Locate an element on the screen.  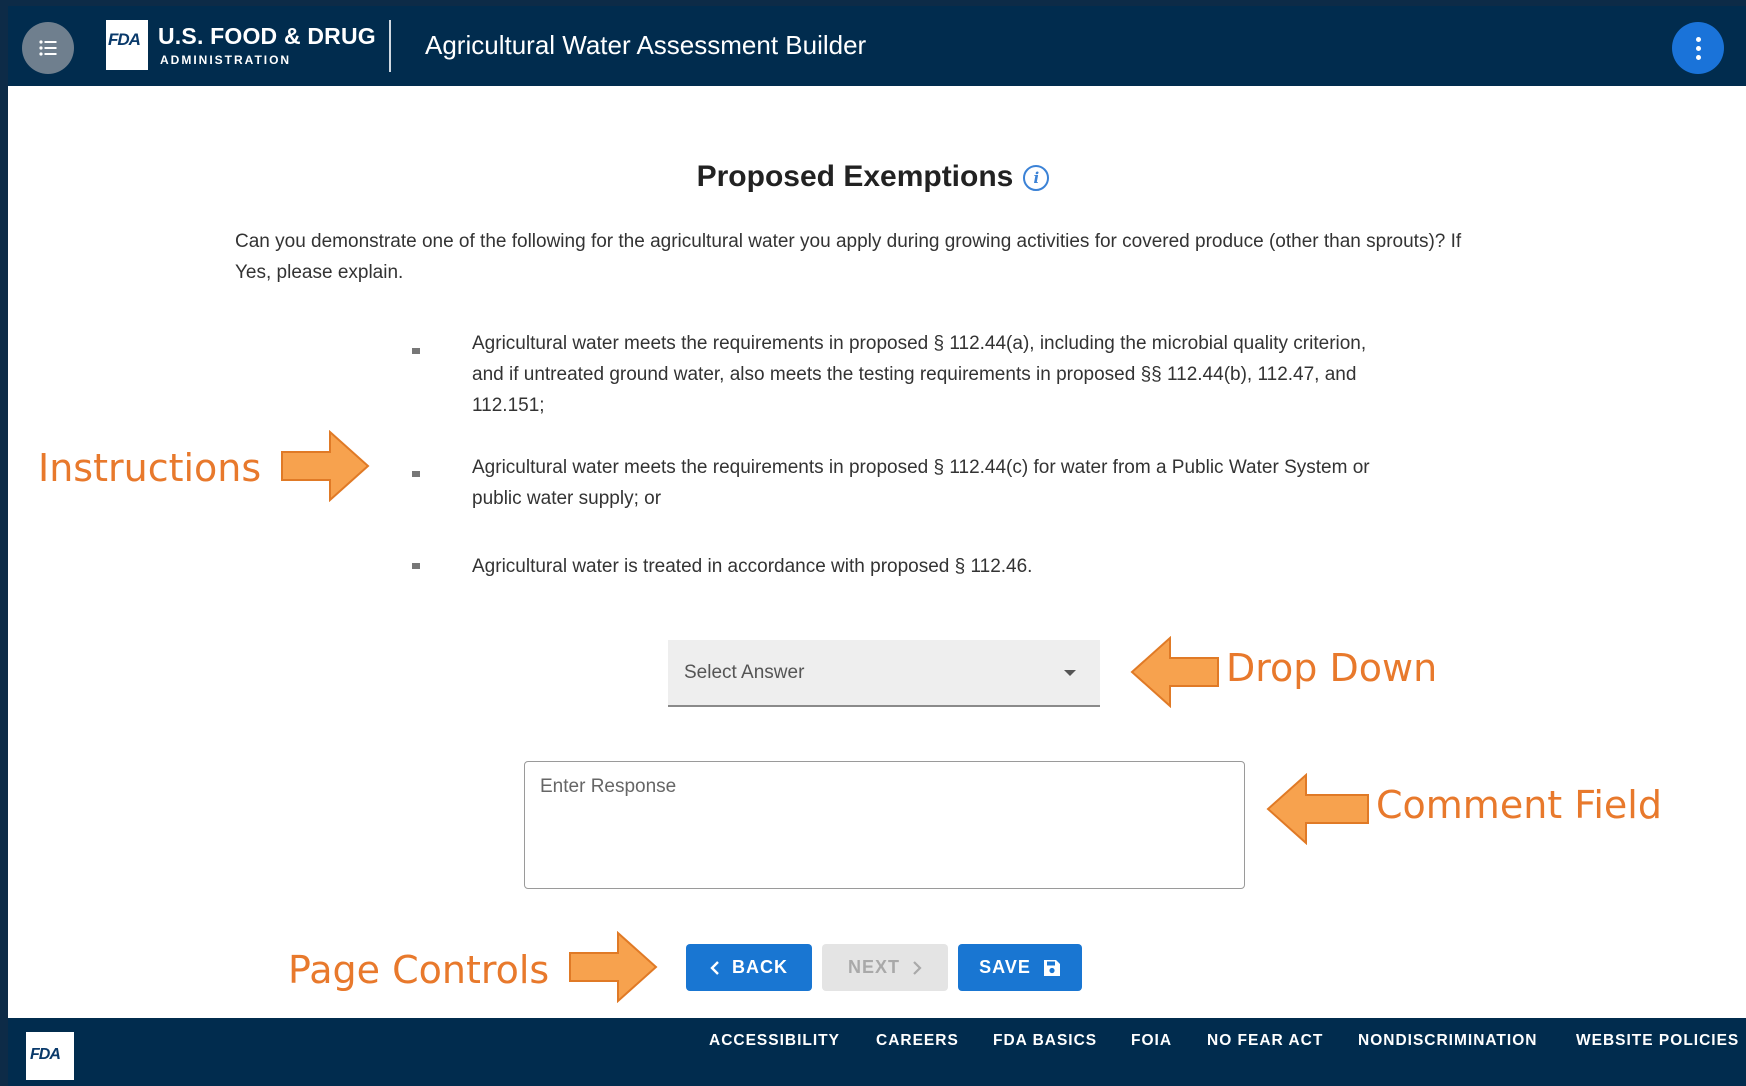
list-menu-icon is located at coordinates (48, 48).